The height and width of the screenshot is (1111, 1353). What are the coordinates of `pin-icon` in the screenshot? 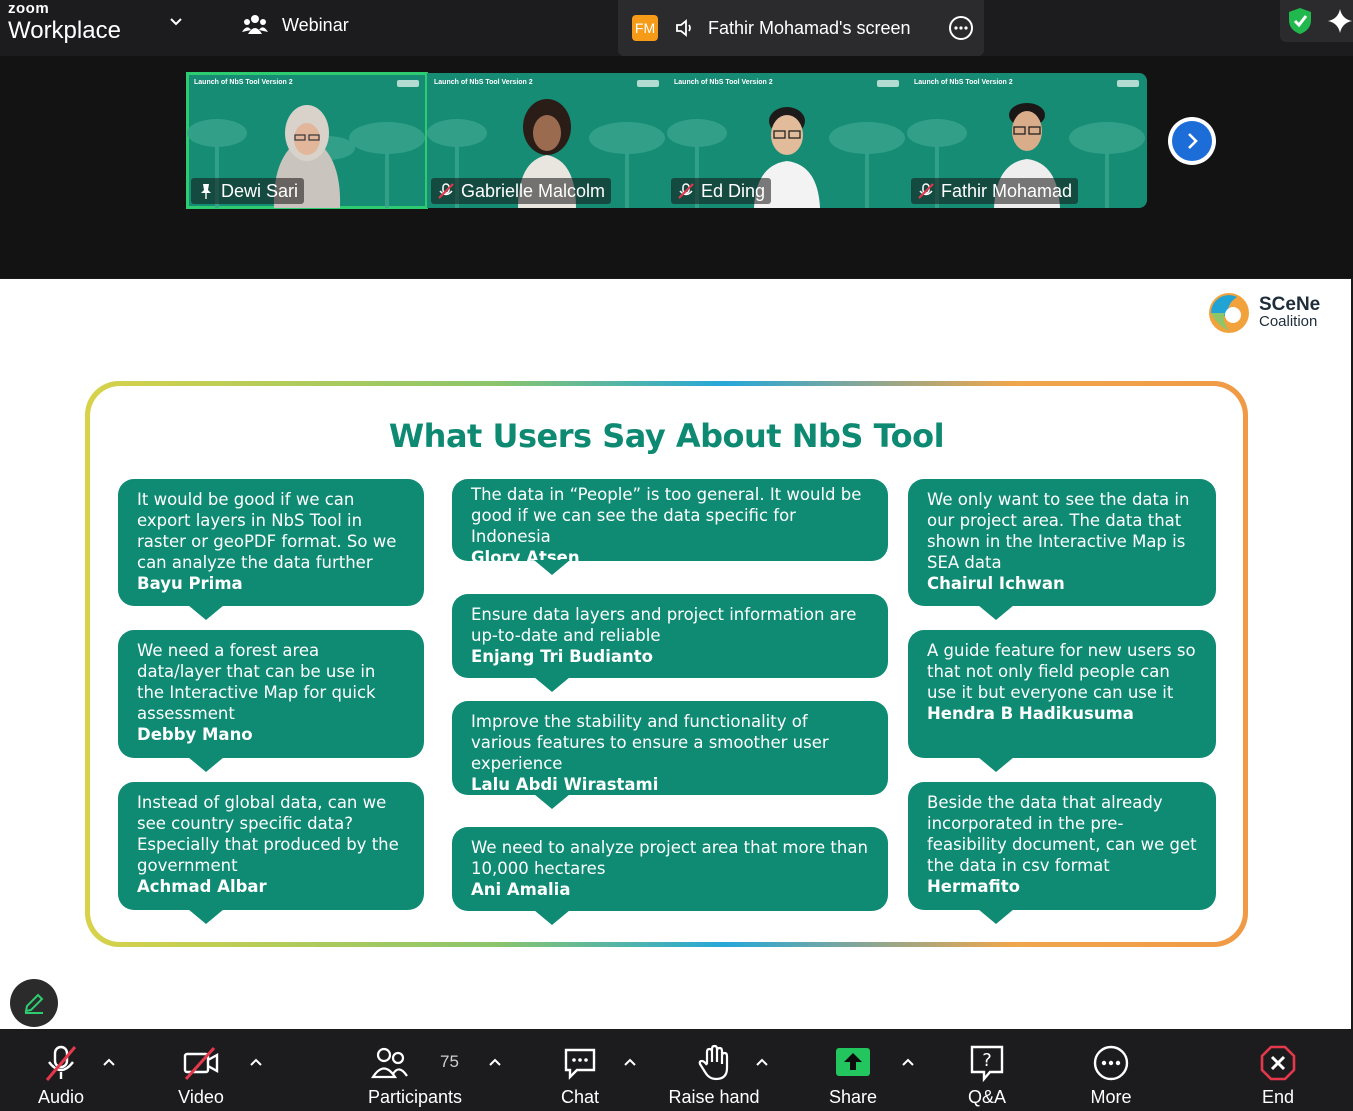 It's located at (206, 191).